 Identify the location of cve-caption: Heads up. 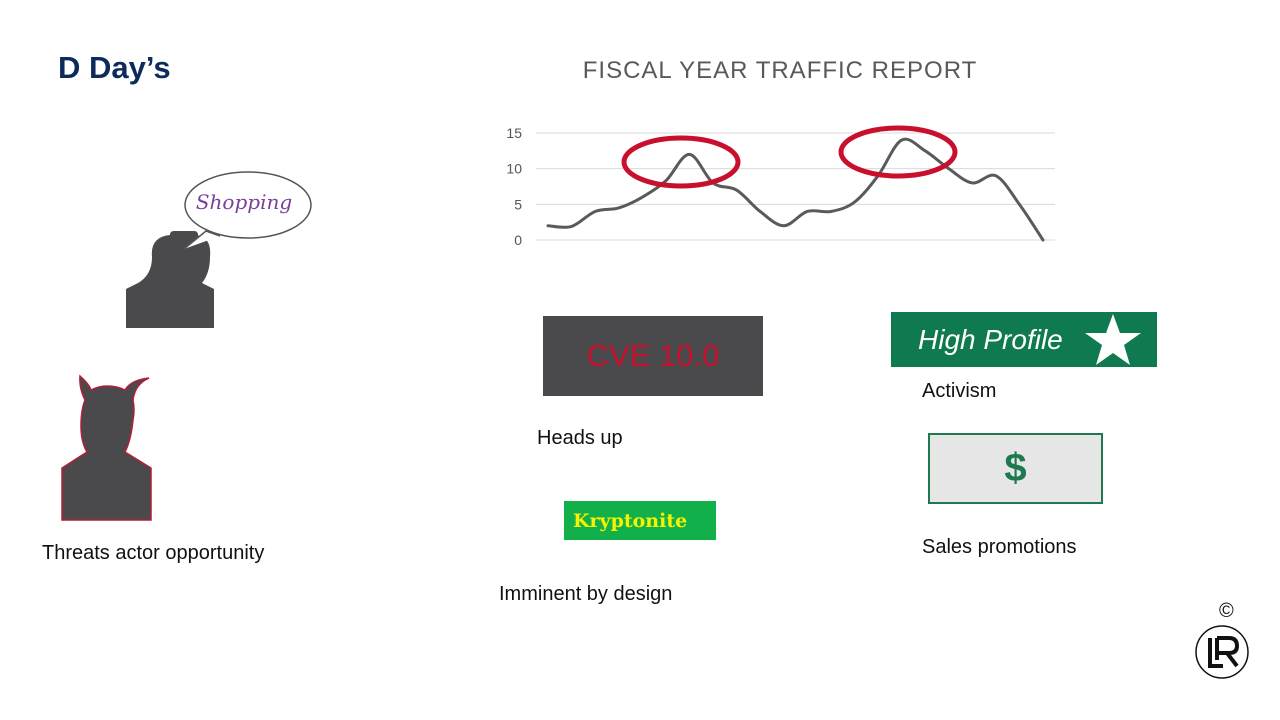
(580, 438).